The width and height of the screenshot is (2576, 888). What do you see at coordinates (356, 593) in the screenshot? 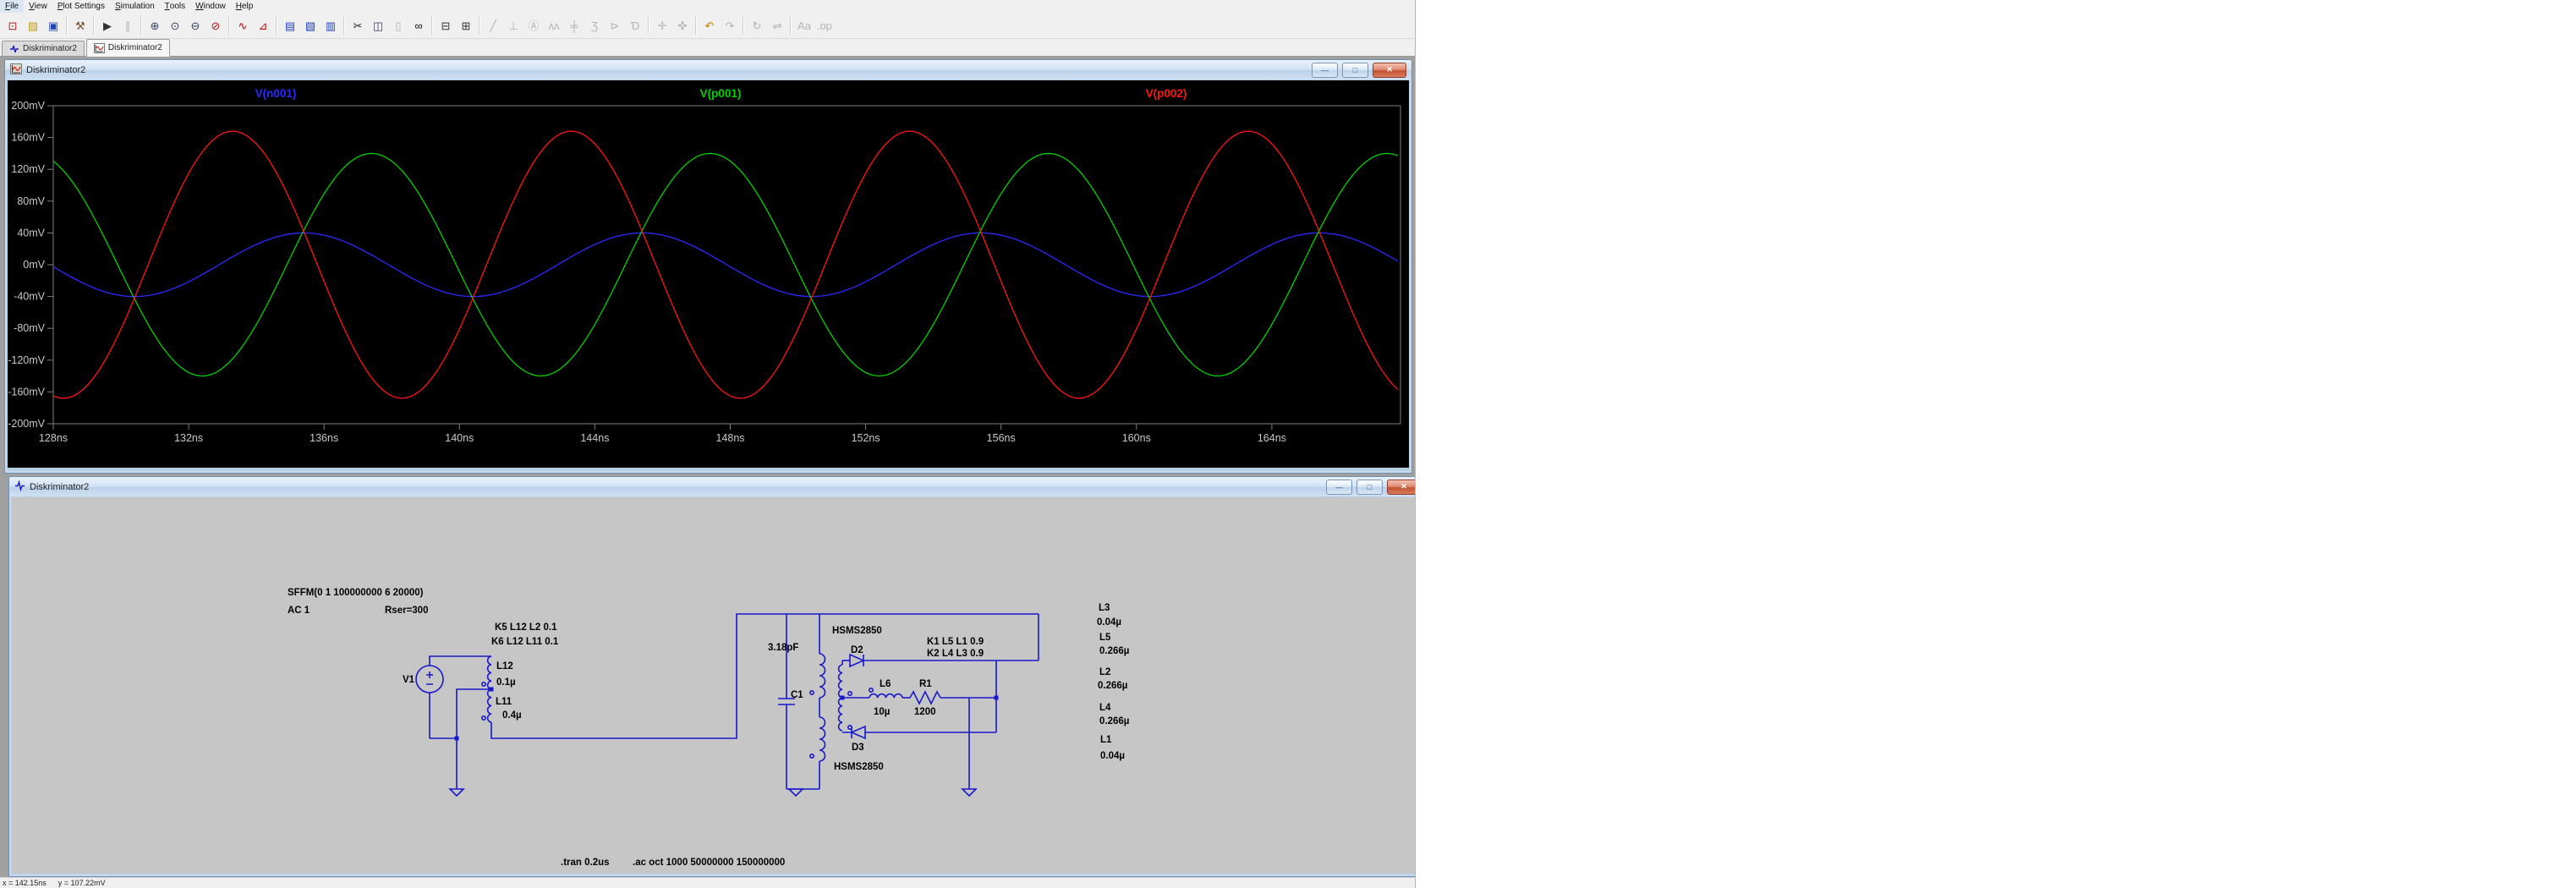
I see `sffm-directive-text: SFFM(0 1 100000000 6 20000)` at bounding box center [356, 593].